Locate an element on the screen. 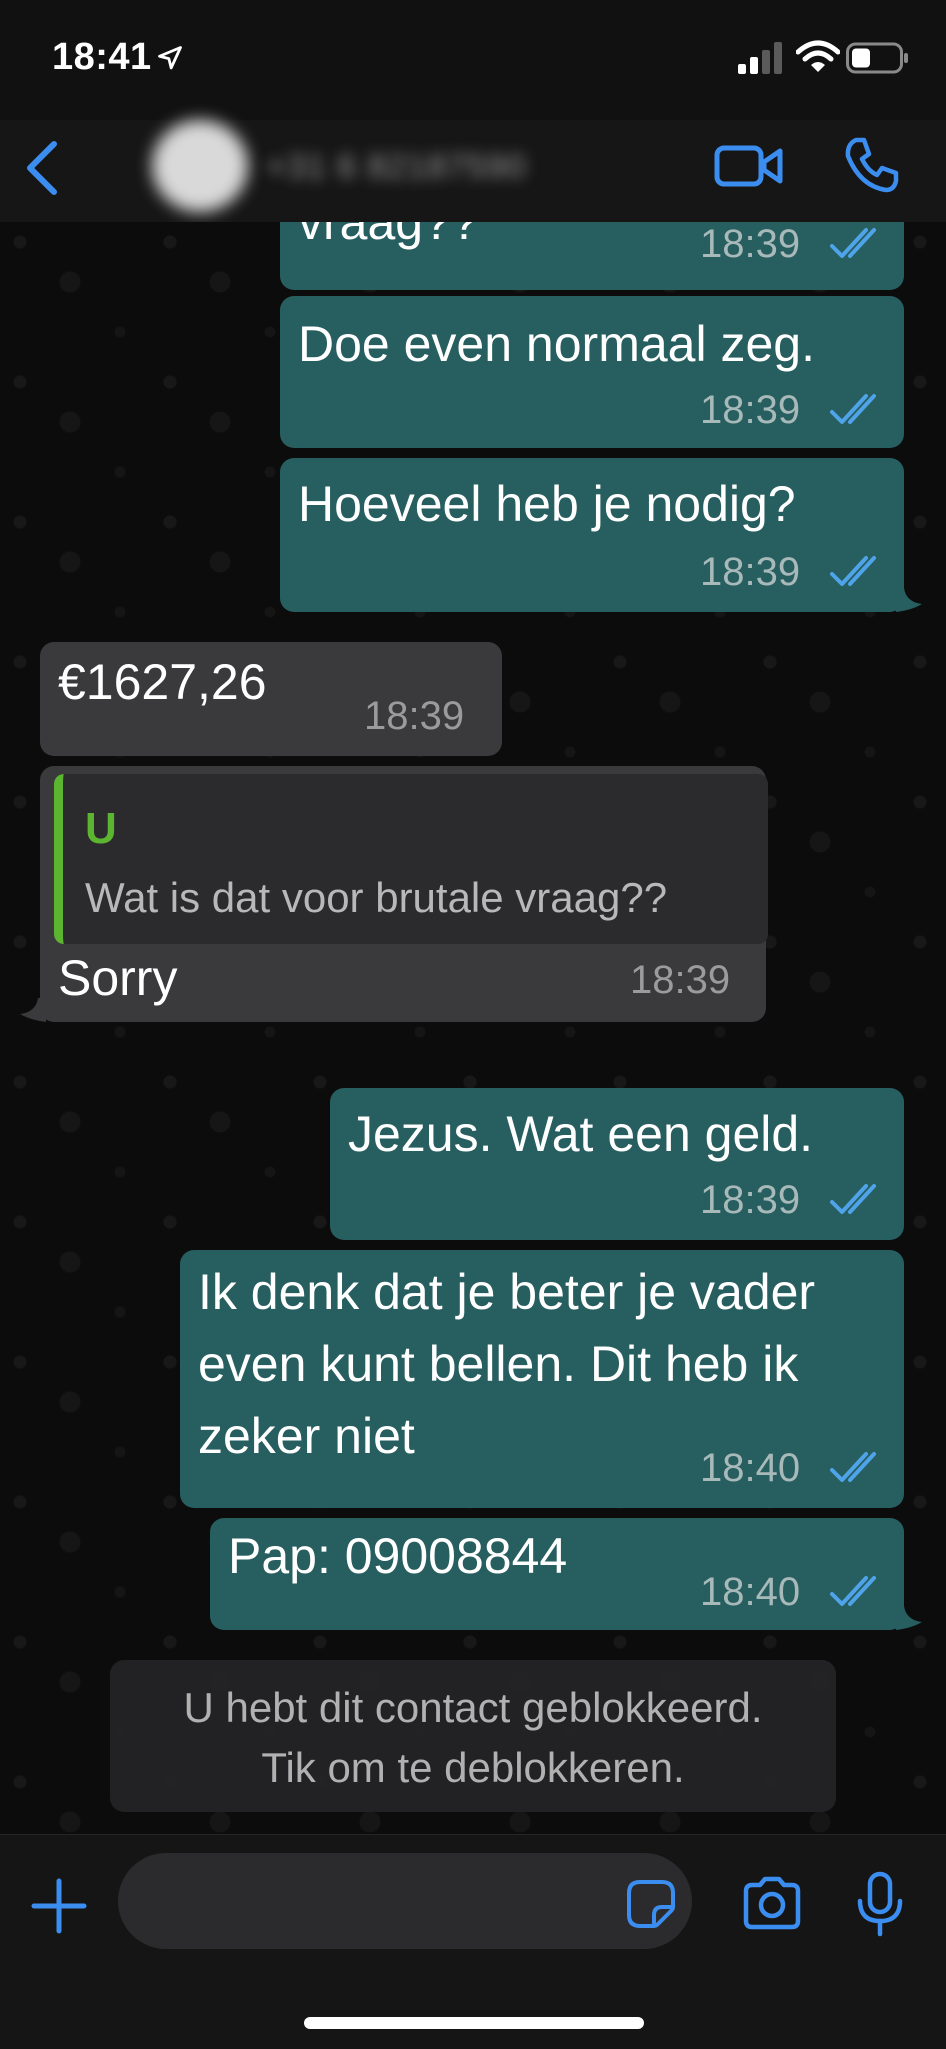  message-input-bar is located at coordinates (473, 1941).